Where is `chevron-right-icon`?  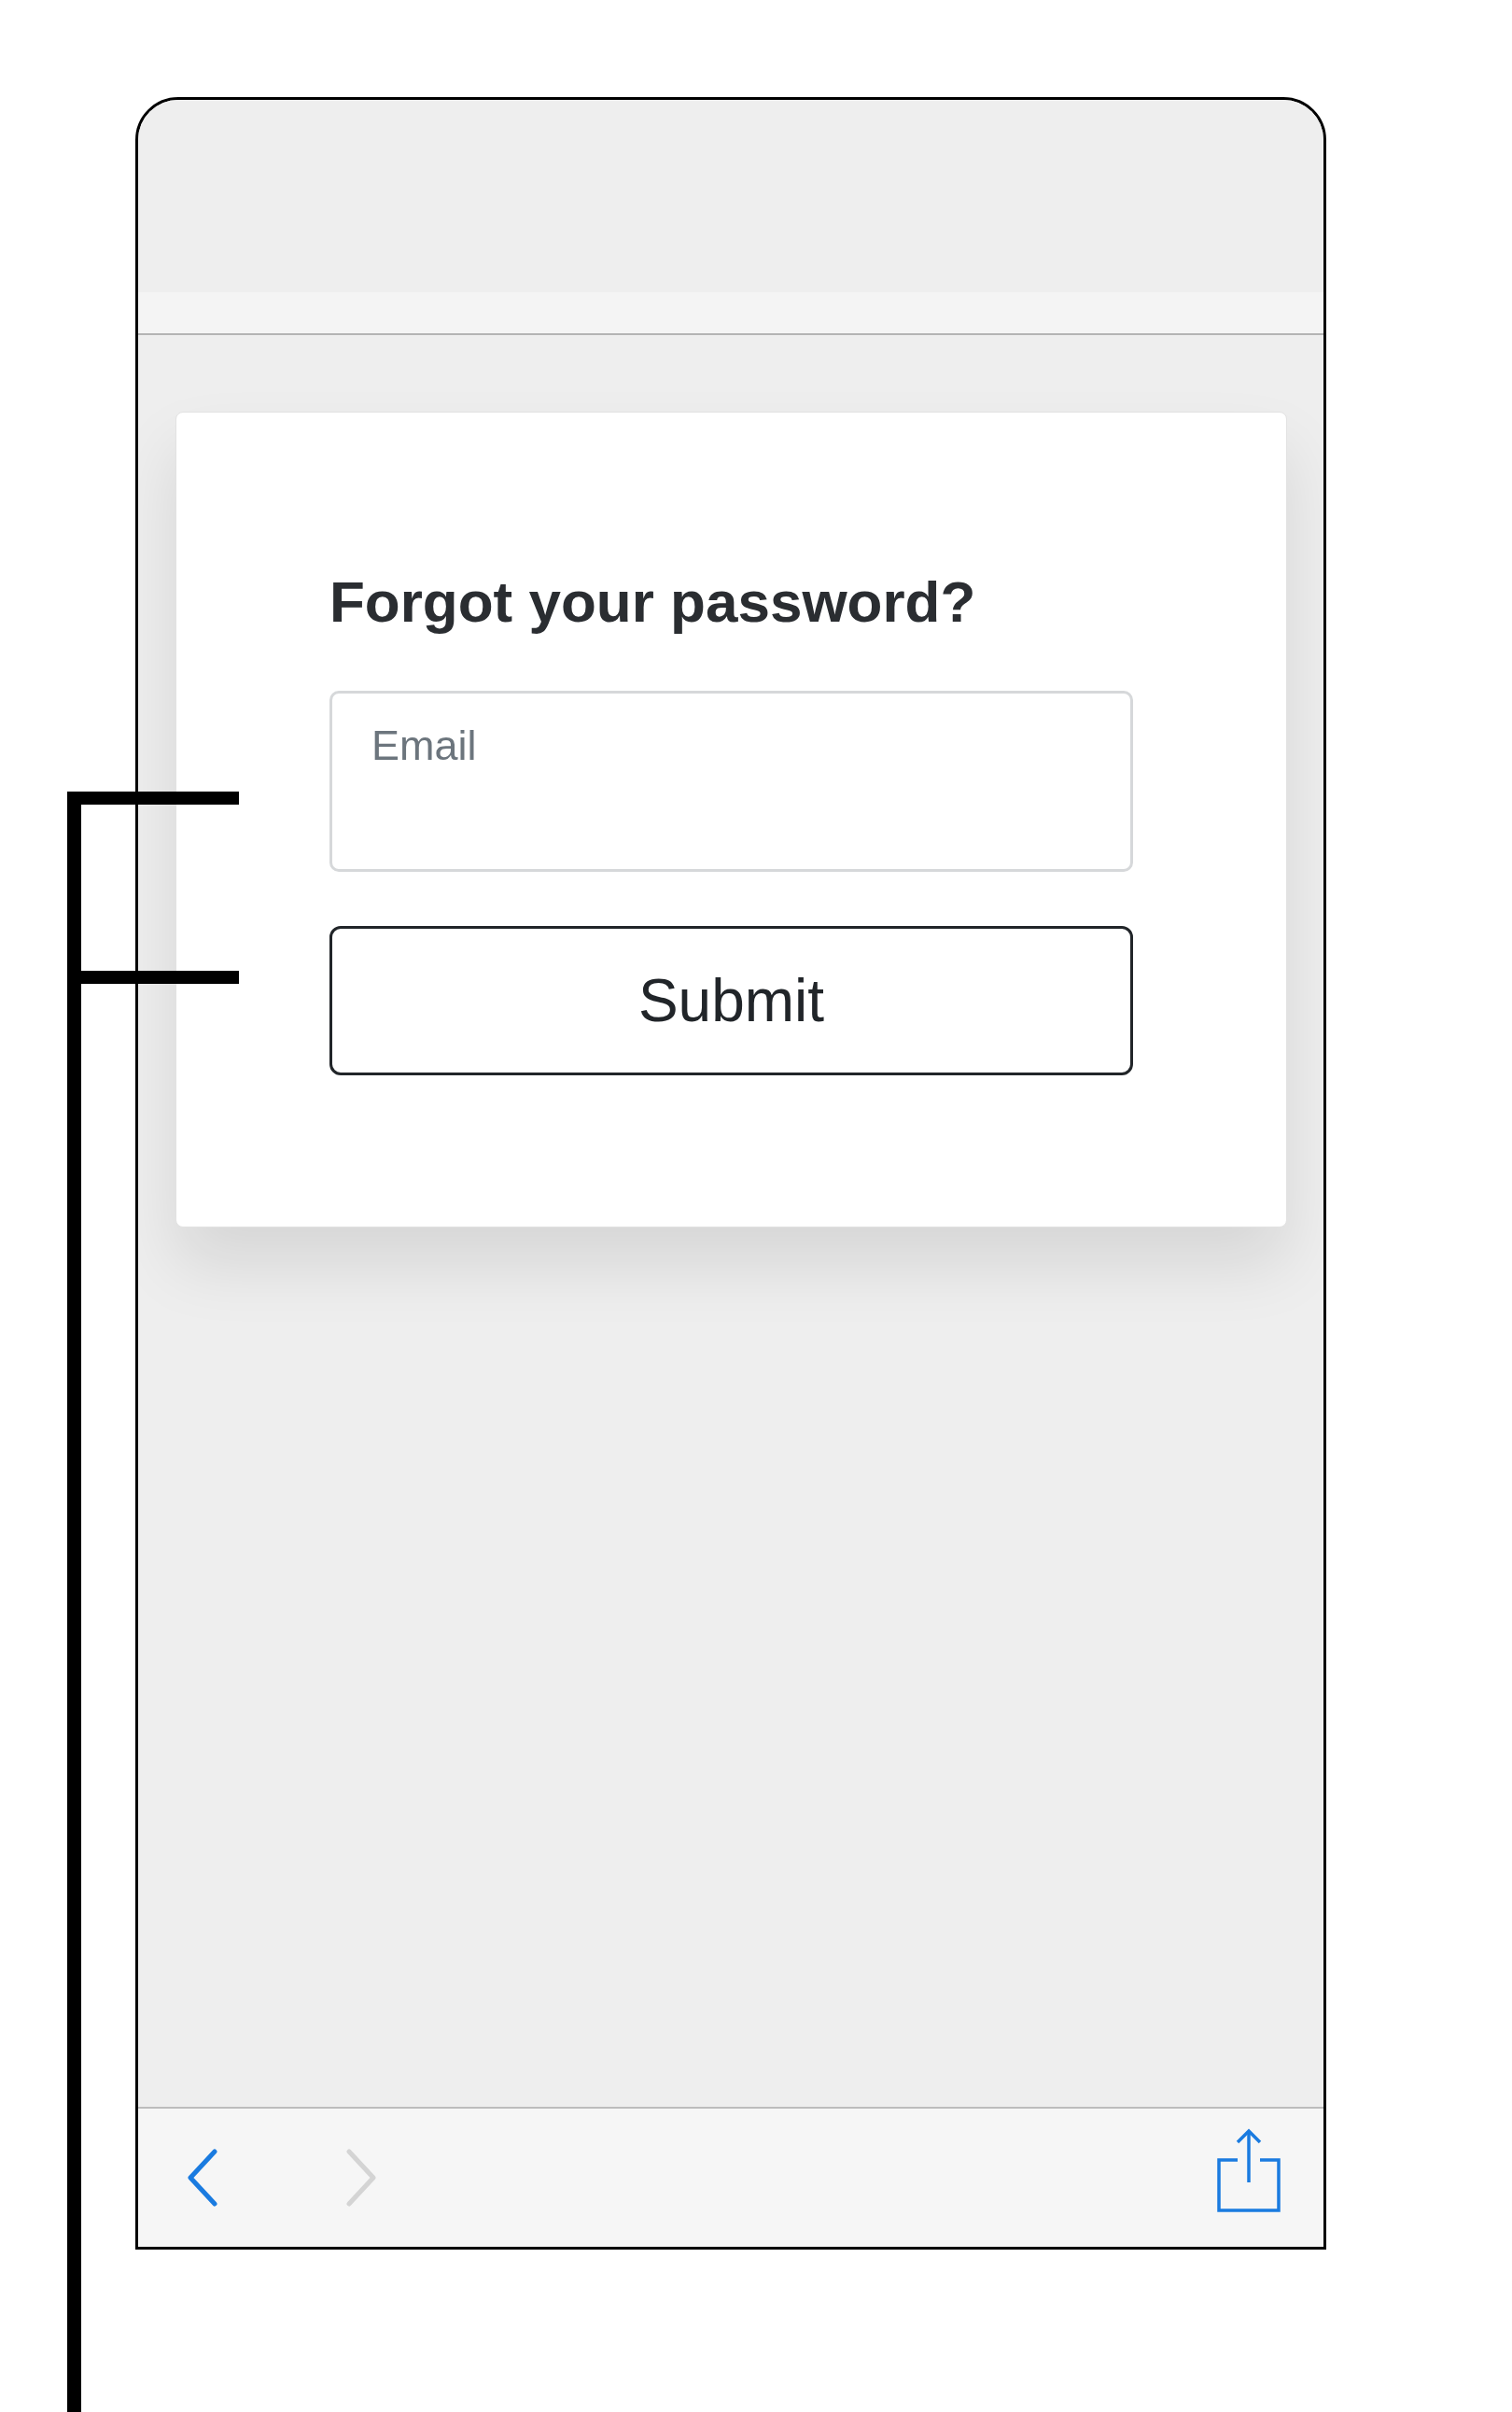 chevron-right-icon is located at coordinates (361, 2178).